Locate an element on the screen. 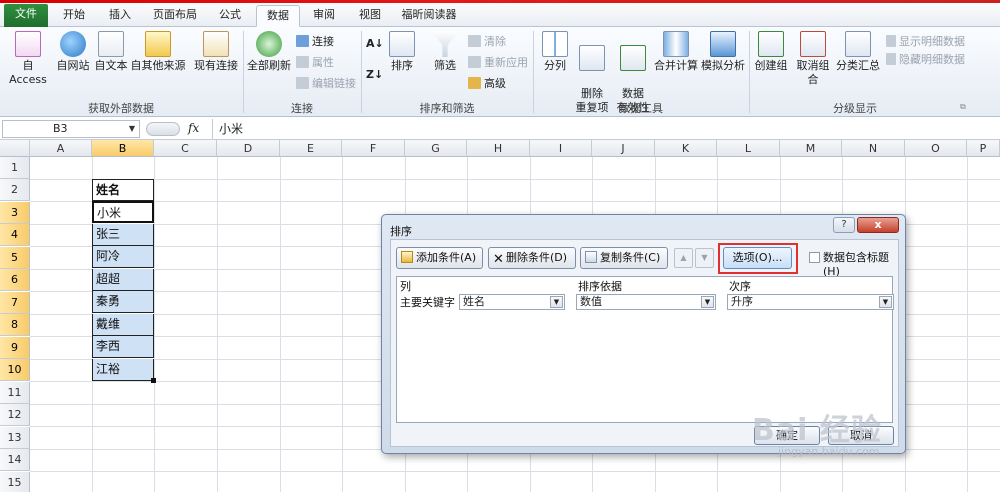 The height and width of the screenshot is (492, 1000). col-header-n: N is located at coordinates (873, 148).